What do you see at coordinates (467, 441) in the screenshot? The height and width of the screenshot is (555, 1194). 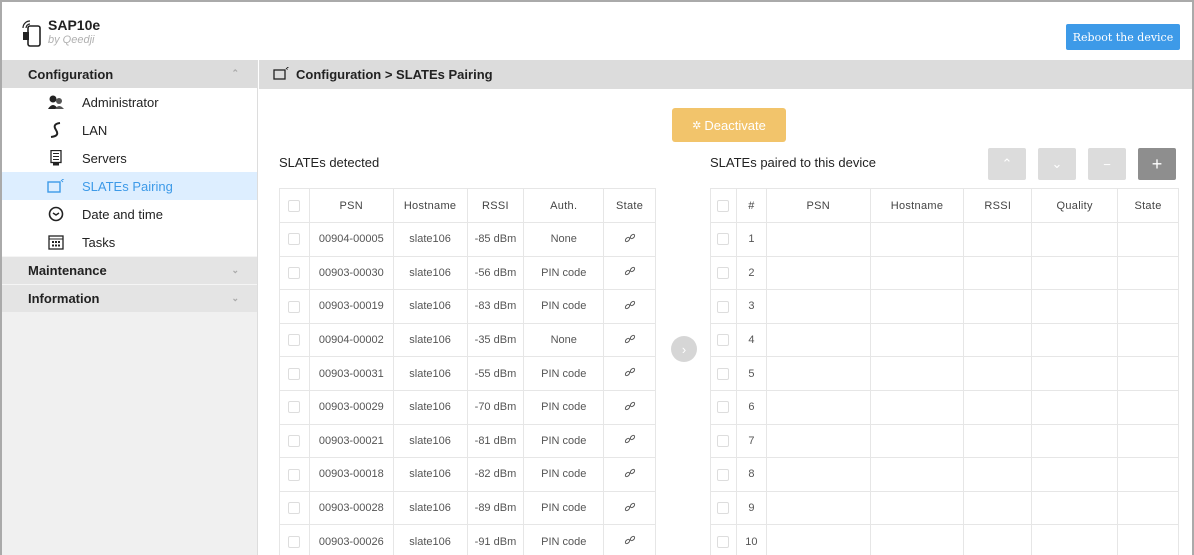 I see `table-row: 00903-00021 slate106 -81 dBm PIN code` at bounding box center [467, 441].